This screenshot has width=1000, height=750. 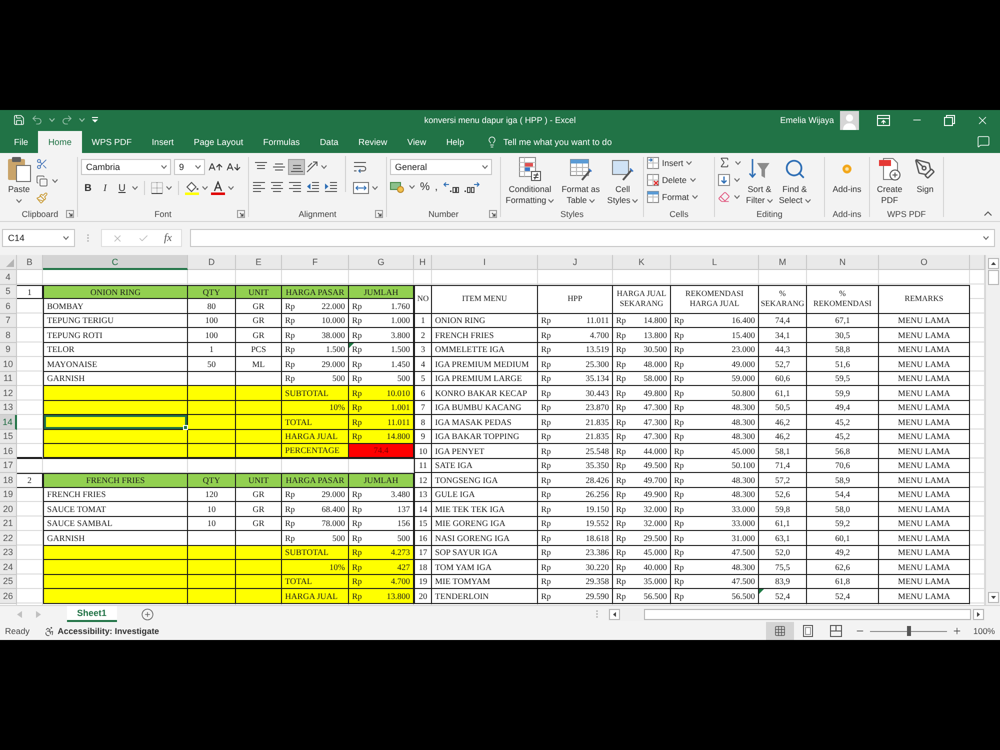 What do you see at coordinates (529, 169) in the screenshot?
I see `conditional-formatting-icon` at bounding box center [529, 169].